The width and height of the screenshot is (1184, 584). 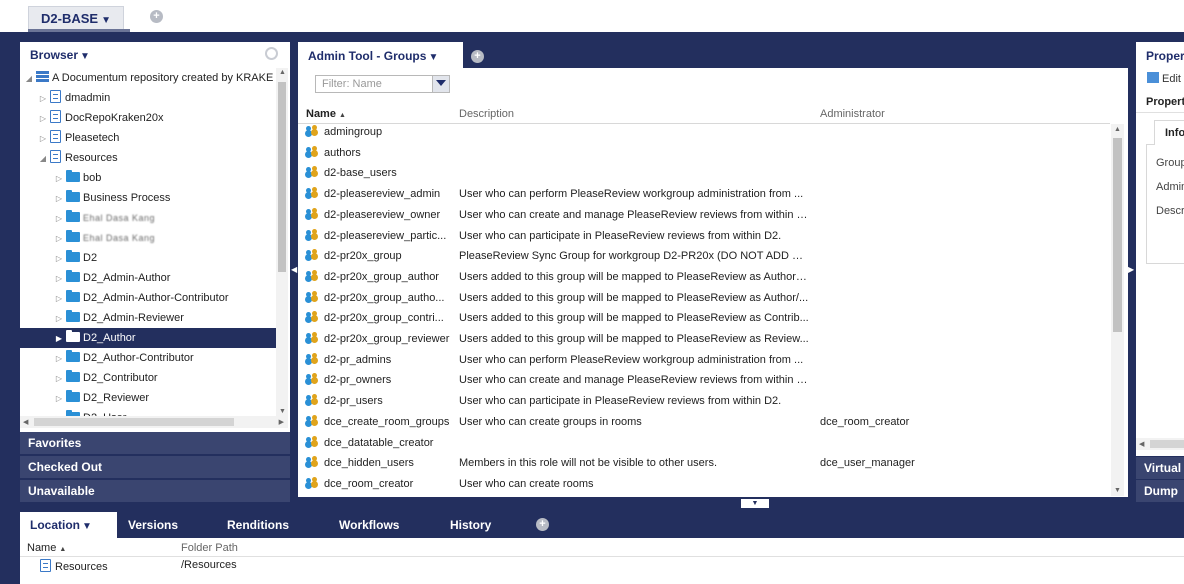 What do you see at coordinates (155, 491) in the screenshot?
I see `accordion-unavailable: Unavailable` at bounding box center [155, 491].